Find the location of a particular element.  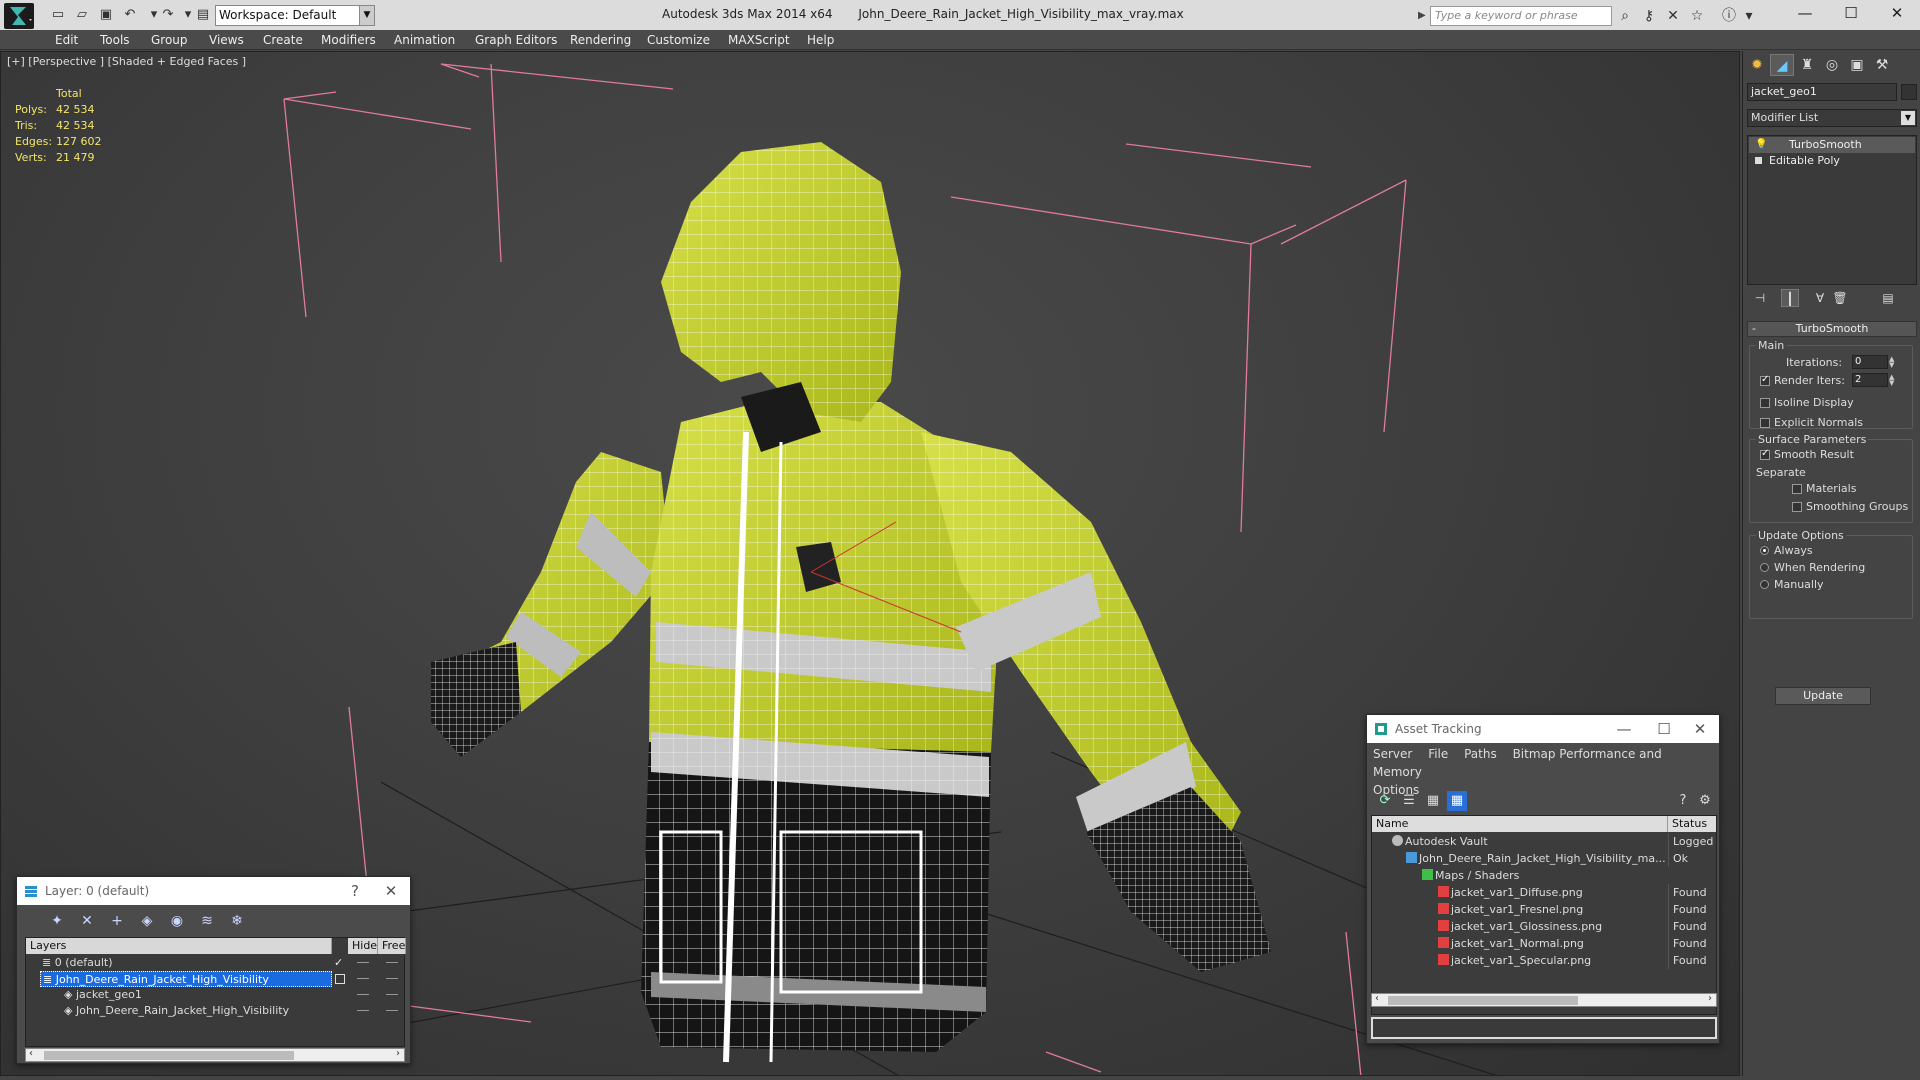

search-input: Type a keyword or phrase is located at coordinates (1521, 16).